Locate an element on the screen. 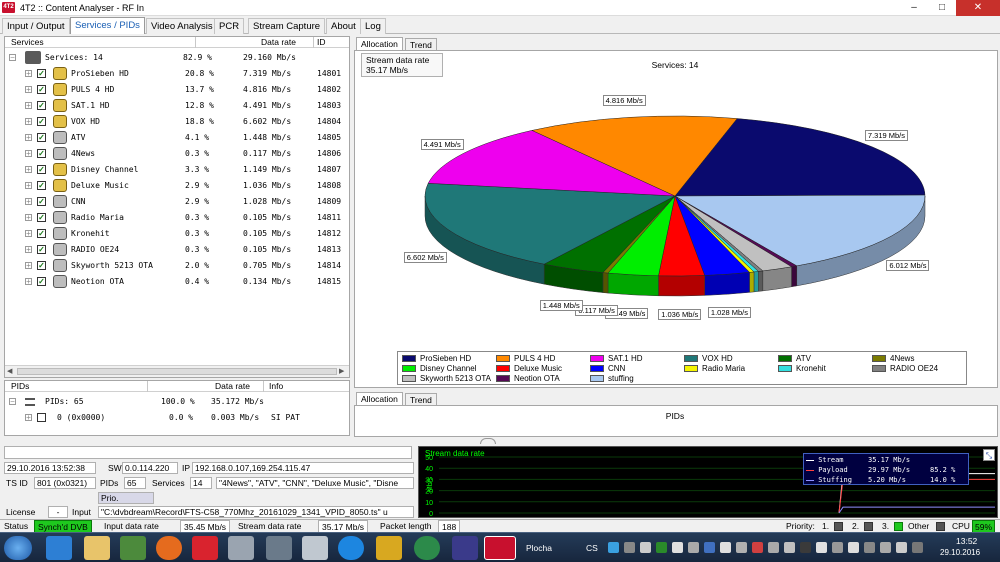  service-row: + ✓ SAT.1 HD 12.8 % 4.491 Mb/s 14803 is located at coordinates (178, 106).